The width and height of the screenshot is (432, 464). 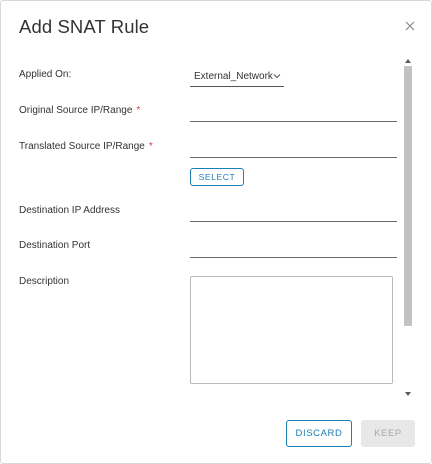 What do you see at coordinates (293, 212) in the screenshot?
I see `destination-ip-input` at bounding box center [293, 212].